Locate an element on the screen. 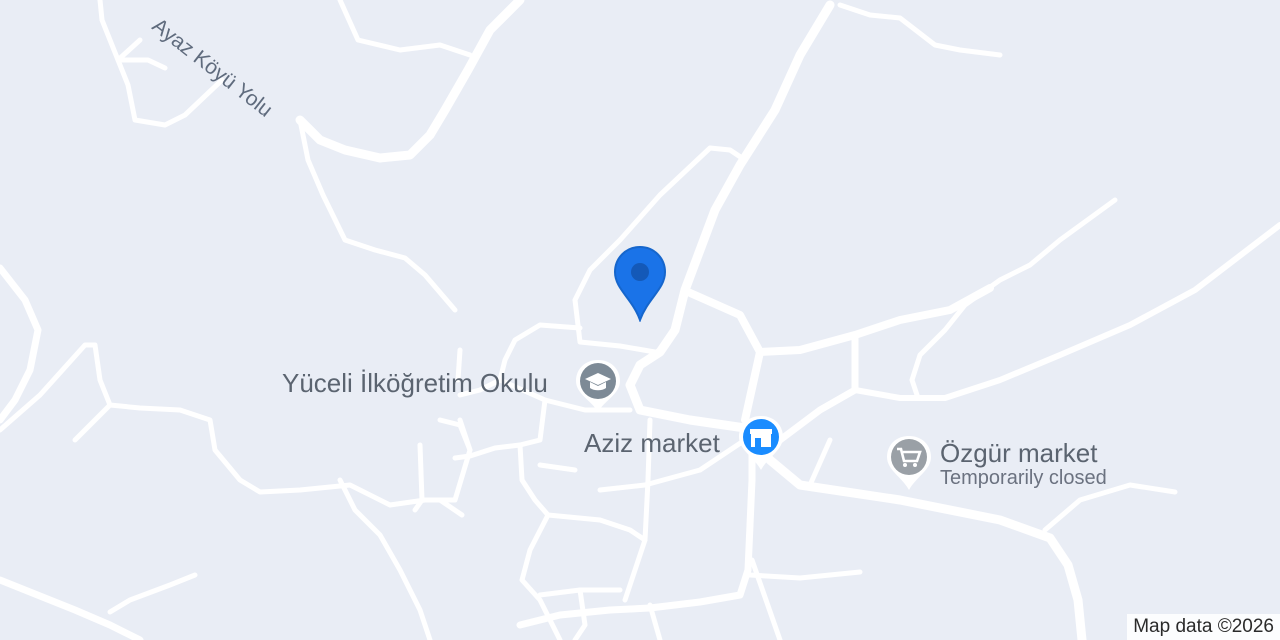 This screenshot has width=1280, height=640. map-attribution: Map data ©2026 is located at coordinates (1203, 627).